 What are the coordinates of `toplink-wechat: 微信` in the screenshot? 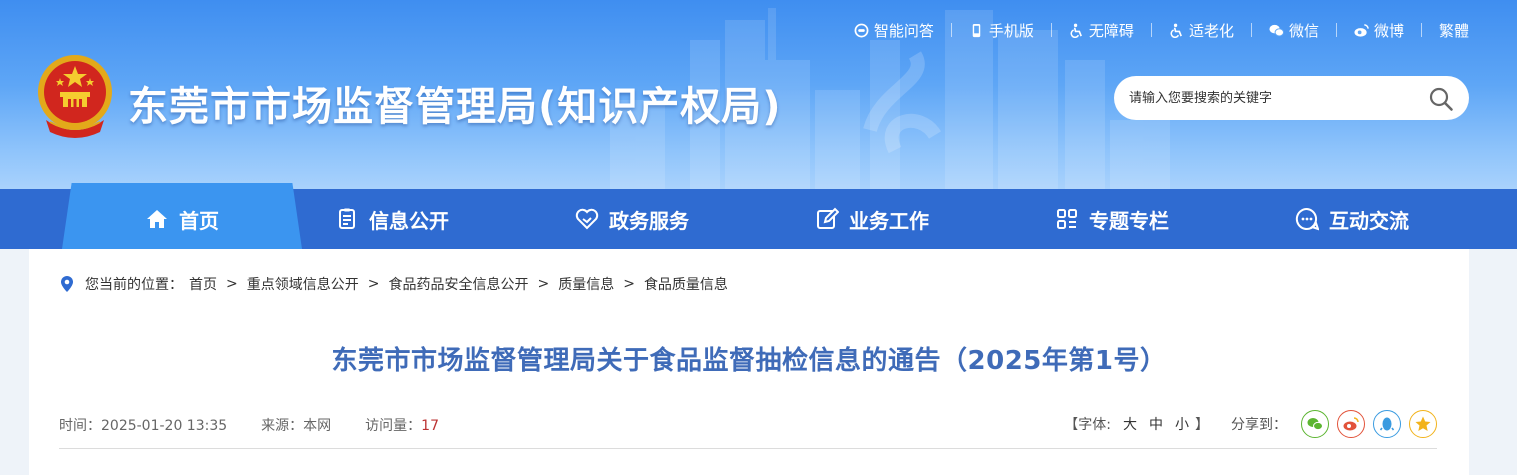 It's located at (1294, 30).